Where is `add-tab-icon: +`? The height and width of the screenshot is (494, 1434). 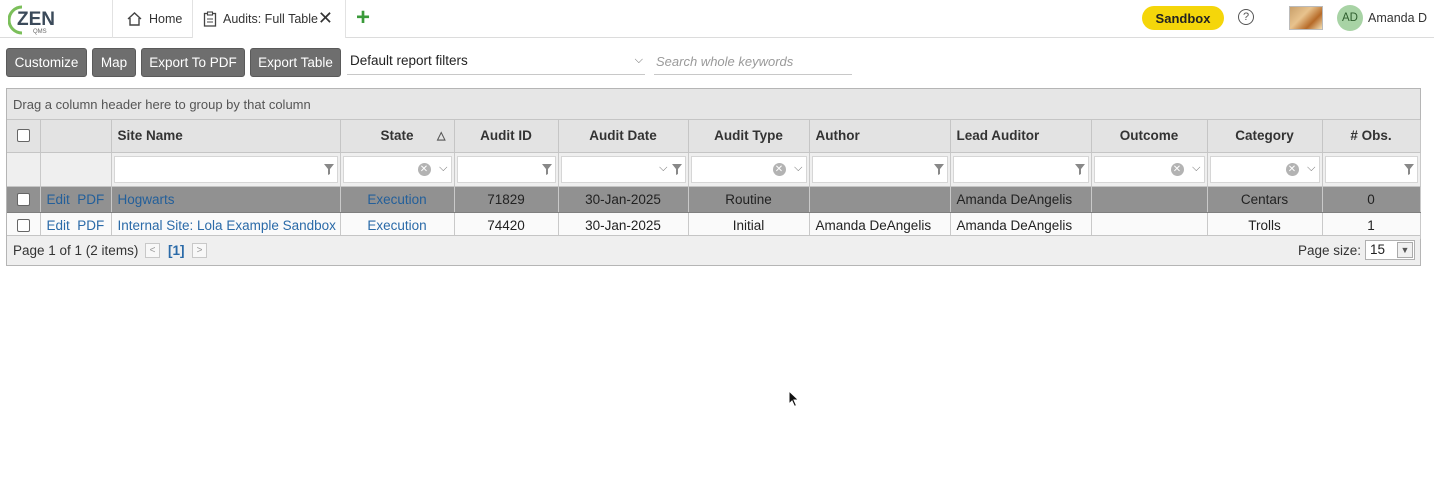 add-tab-icon: + is located at coordinates (363, 18).